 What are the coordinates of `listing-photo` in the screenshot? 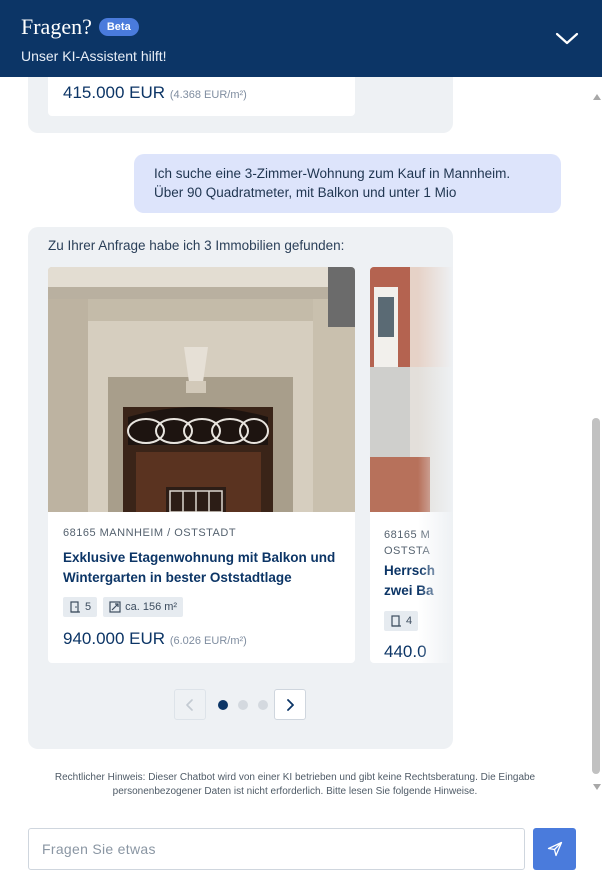 It's located at (201, 389).